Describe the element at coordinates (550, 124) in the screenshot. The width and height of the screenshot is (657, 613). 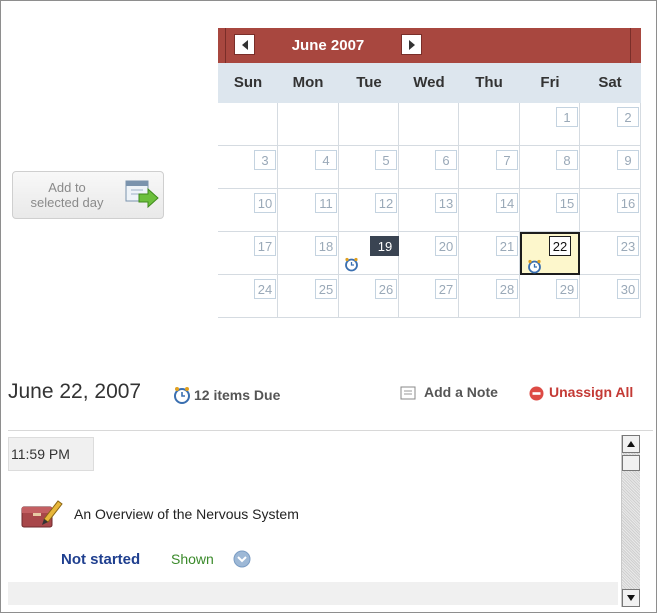
I see `calendar-day-1: 1` at that location.